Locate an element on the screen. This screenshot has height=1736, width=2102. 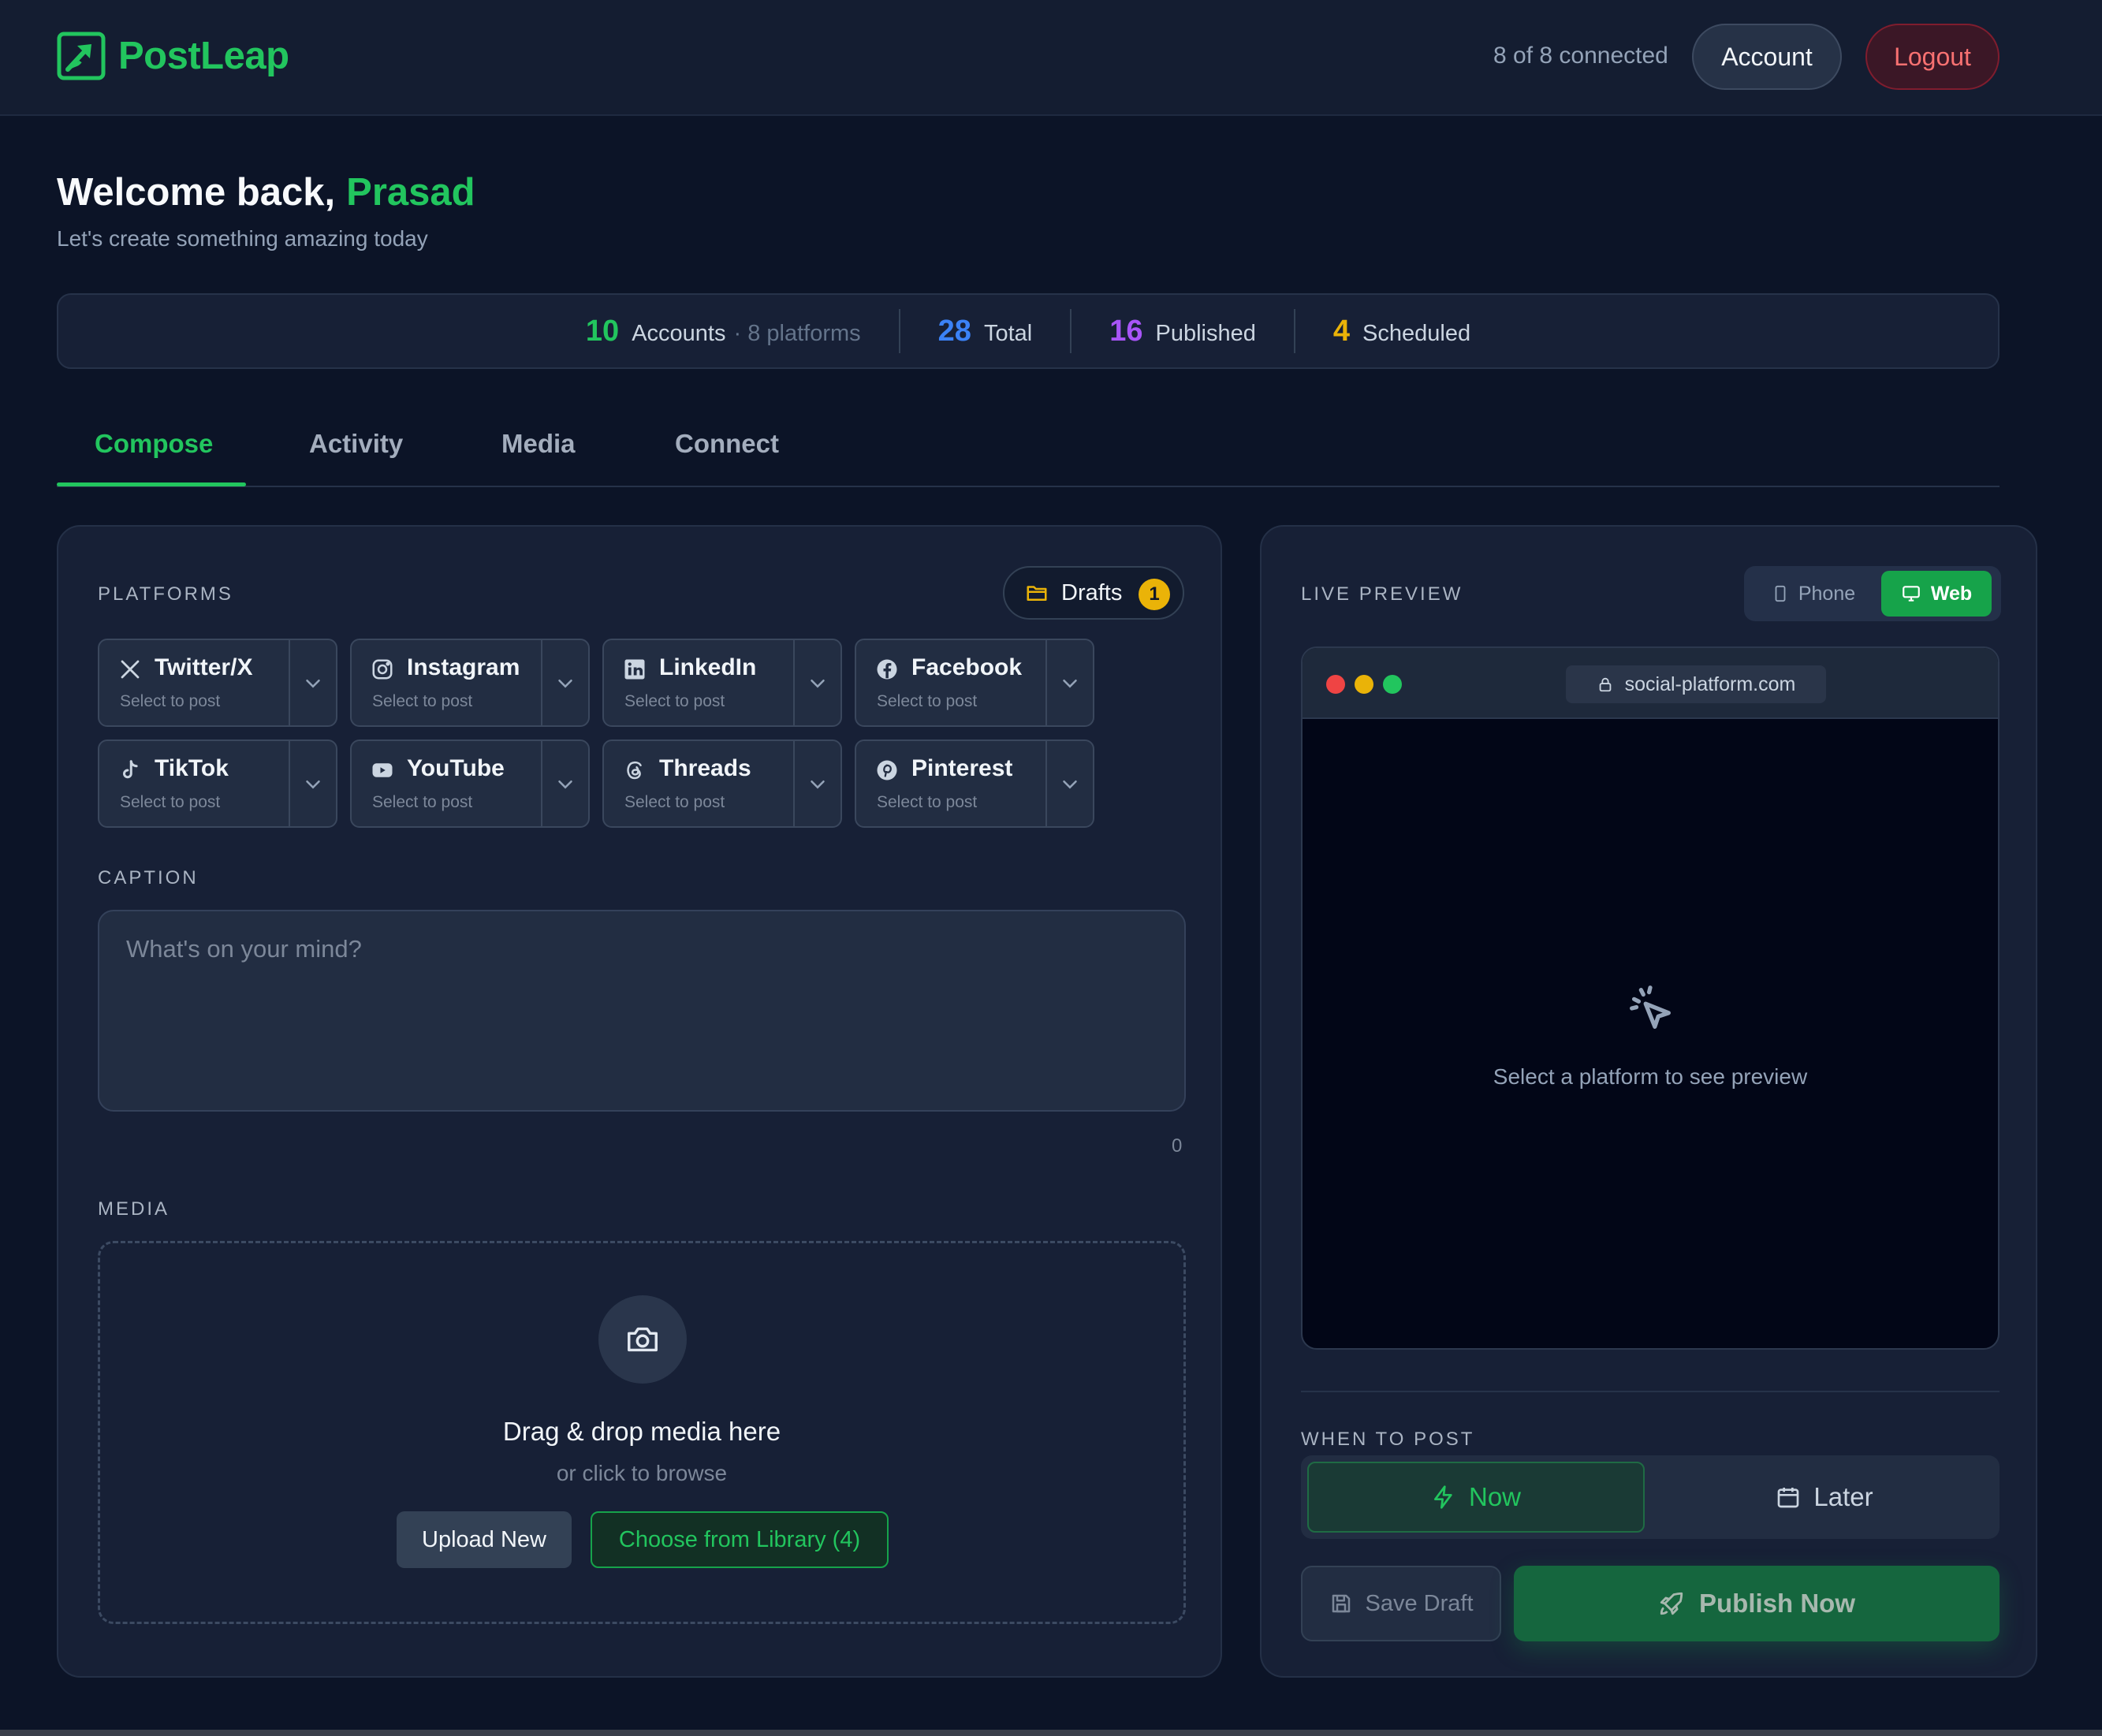
welcome-greeting: Welcome back, is located at coordinates (196, 192).